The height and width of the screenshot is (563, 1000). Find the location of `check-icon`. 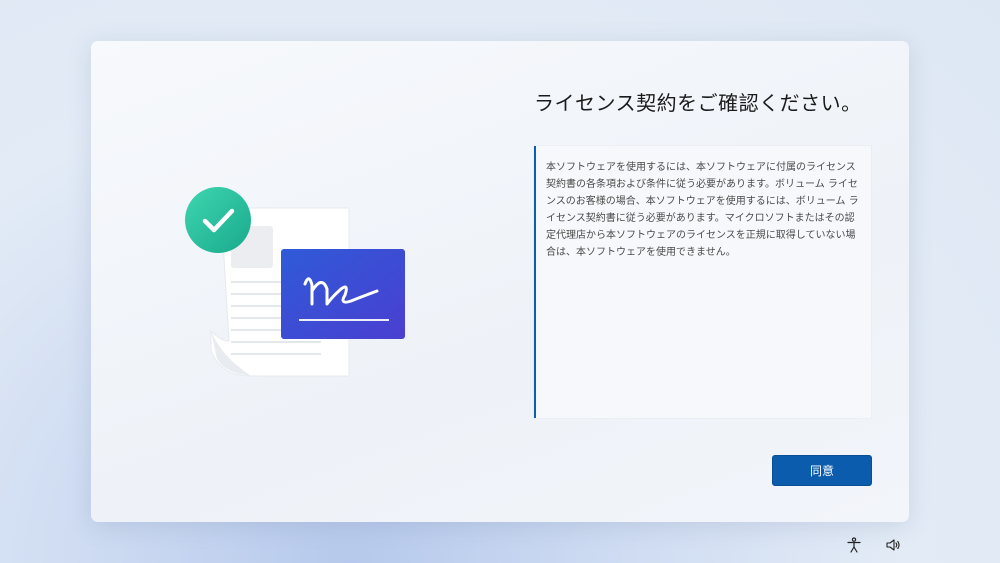

check-icon is located at coordinates (218, 220).